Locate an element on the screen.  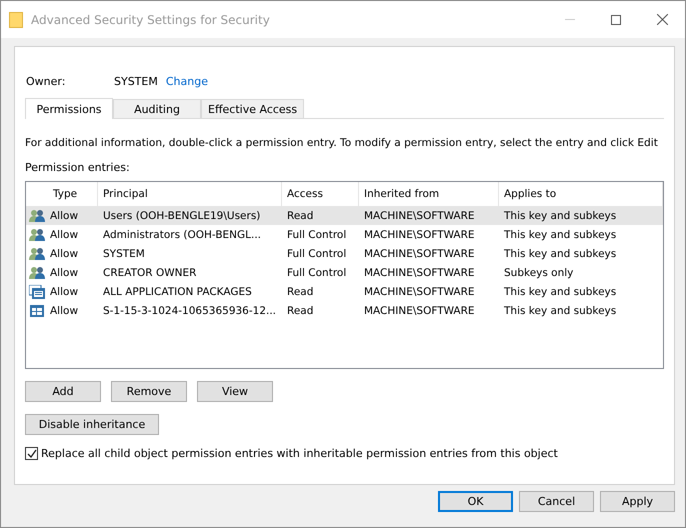
entry-button: Remove is located at coordinates (149, 391).